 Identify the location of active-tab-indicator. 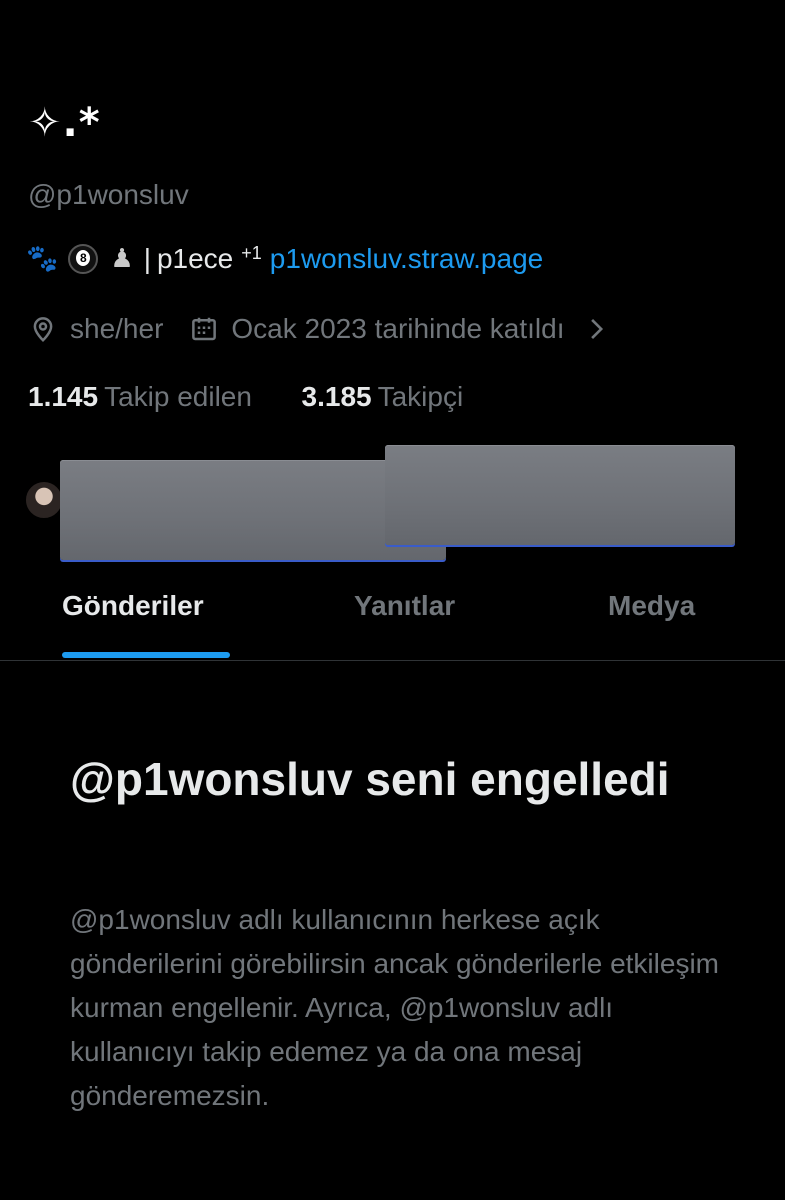
(146, 655).